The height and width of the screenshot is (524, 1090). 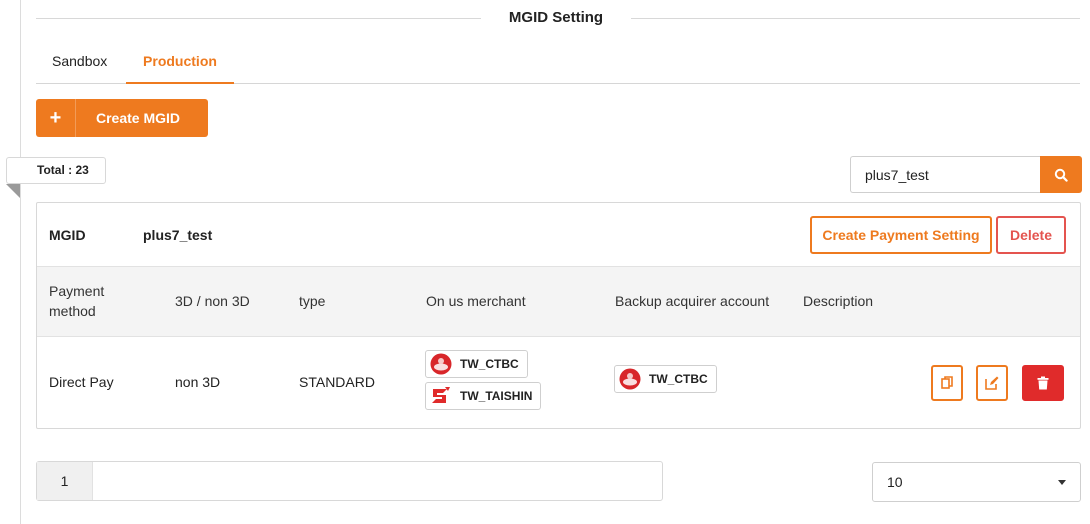 What do you see at coordinates (77, 301) in the screenshot?
I see `column-header-payment-method: Payment method` at bounding box center [77, 301].